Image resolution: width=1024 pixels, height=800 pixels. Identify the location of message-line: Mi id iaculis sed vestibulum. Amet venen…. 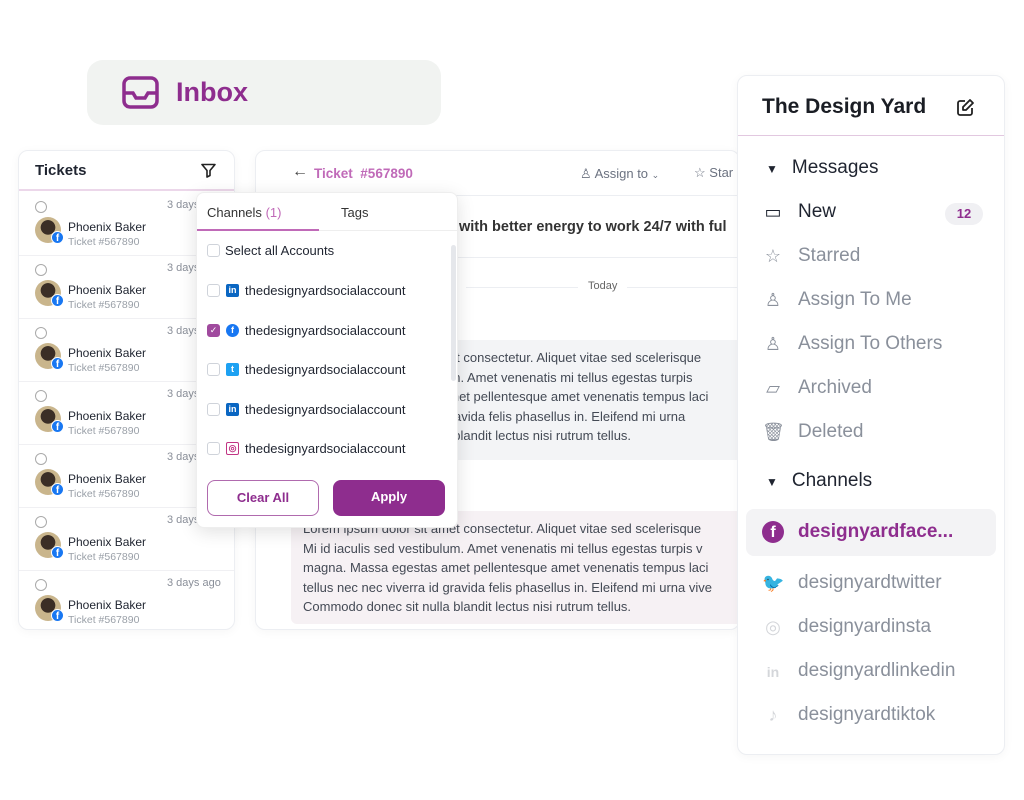
(503, 548).